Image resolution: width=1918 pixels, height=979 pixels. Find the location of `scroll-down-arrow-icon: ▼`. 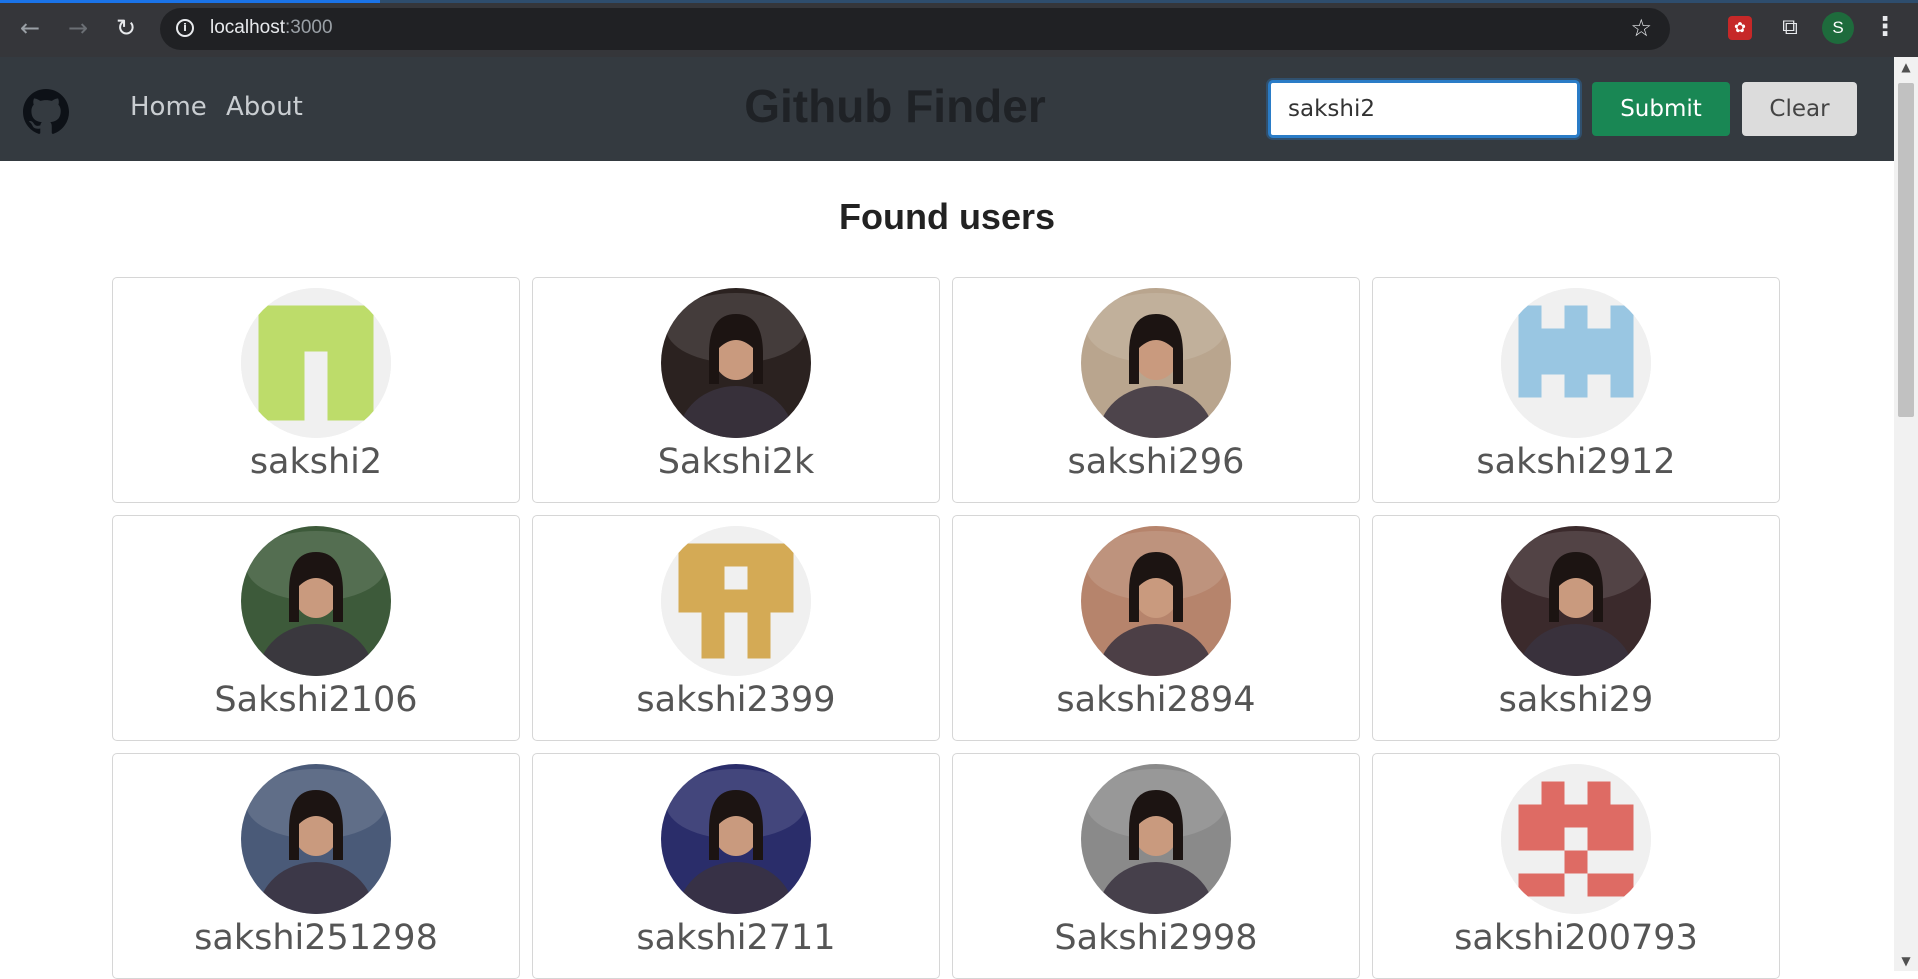

scroll-down-arrow-icon: ▼ is located at coordinates (1906, 961).